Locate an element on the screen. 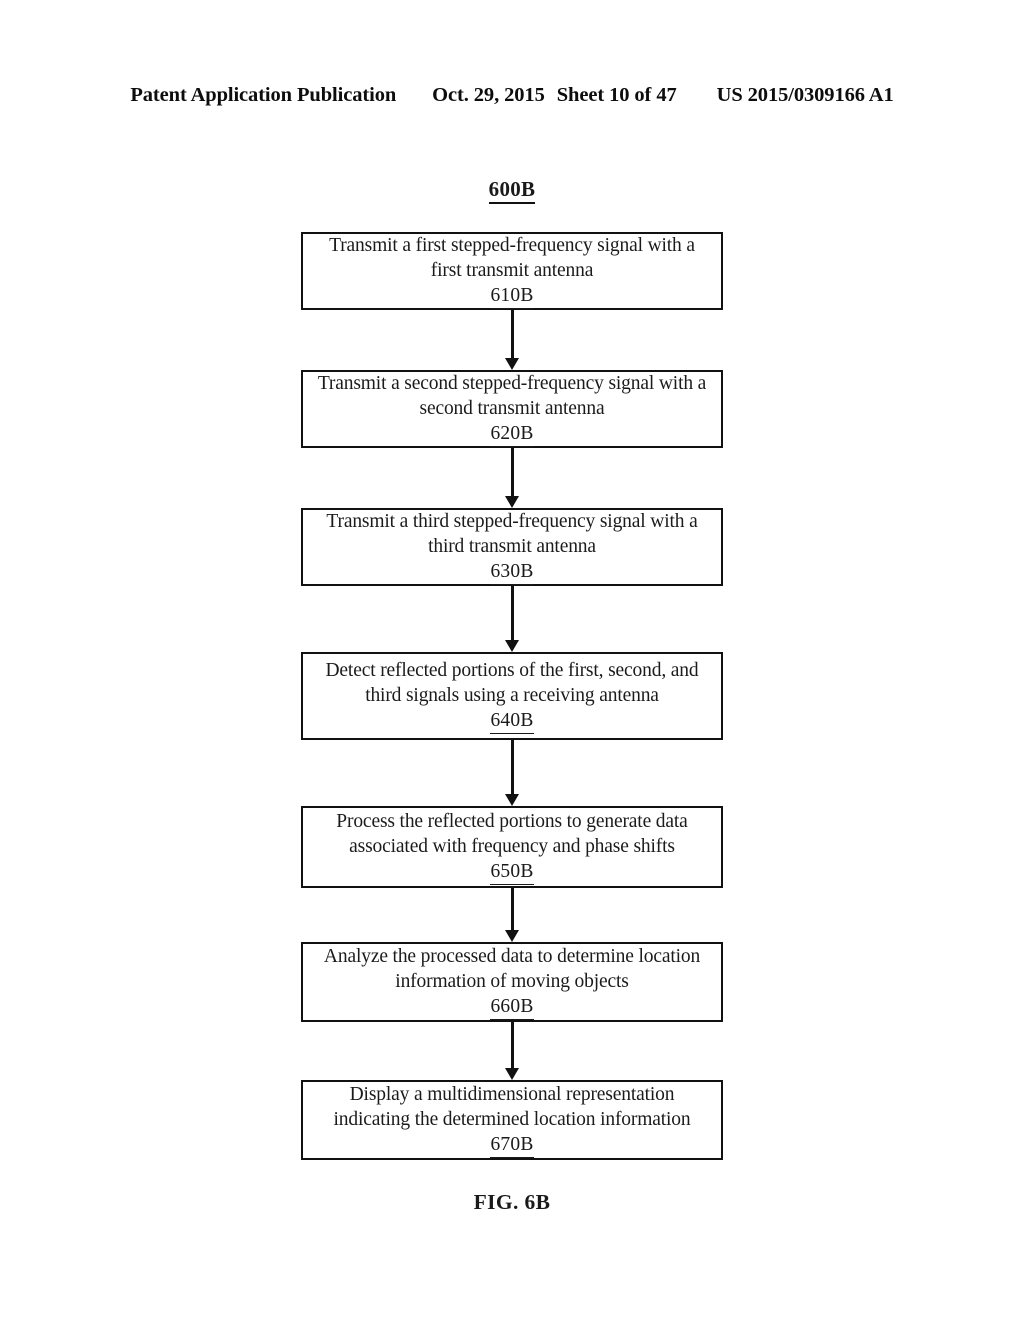 The image size is (1024, 1320). flow-node-reference: 660B is located at coordinates (512, 1007).